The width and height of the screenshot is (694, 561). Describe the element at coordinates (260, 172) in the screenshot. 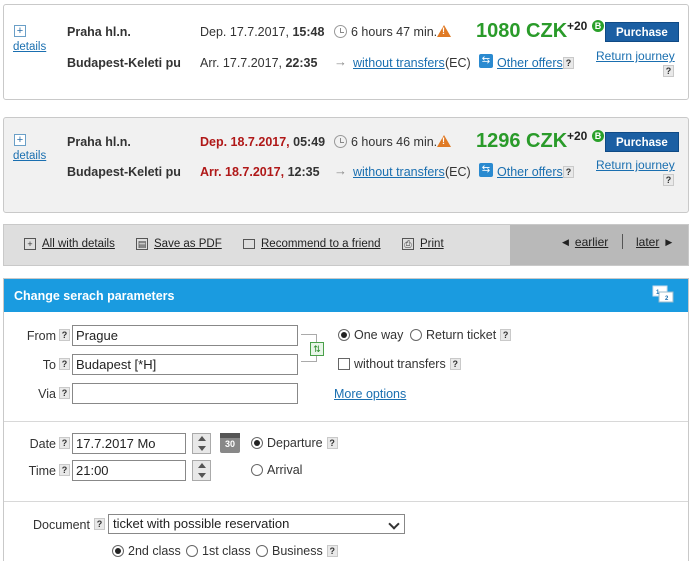

I see `arrival-time: Arr. 18.7.2017, 12:35` at that location.